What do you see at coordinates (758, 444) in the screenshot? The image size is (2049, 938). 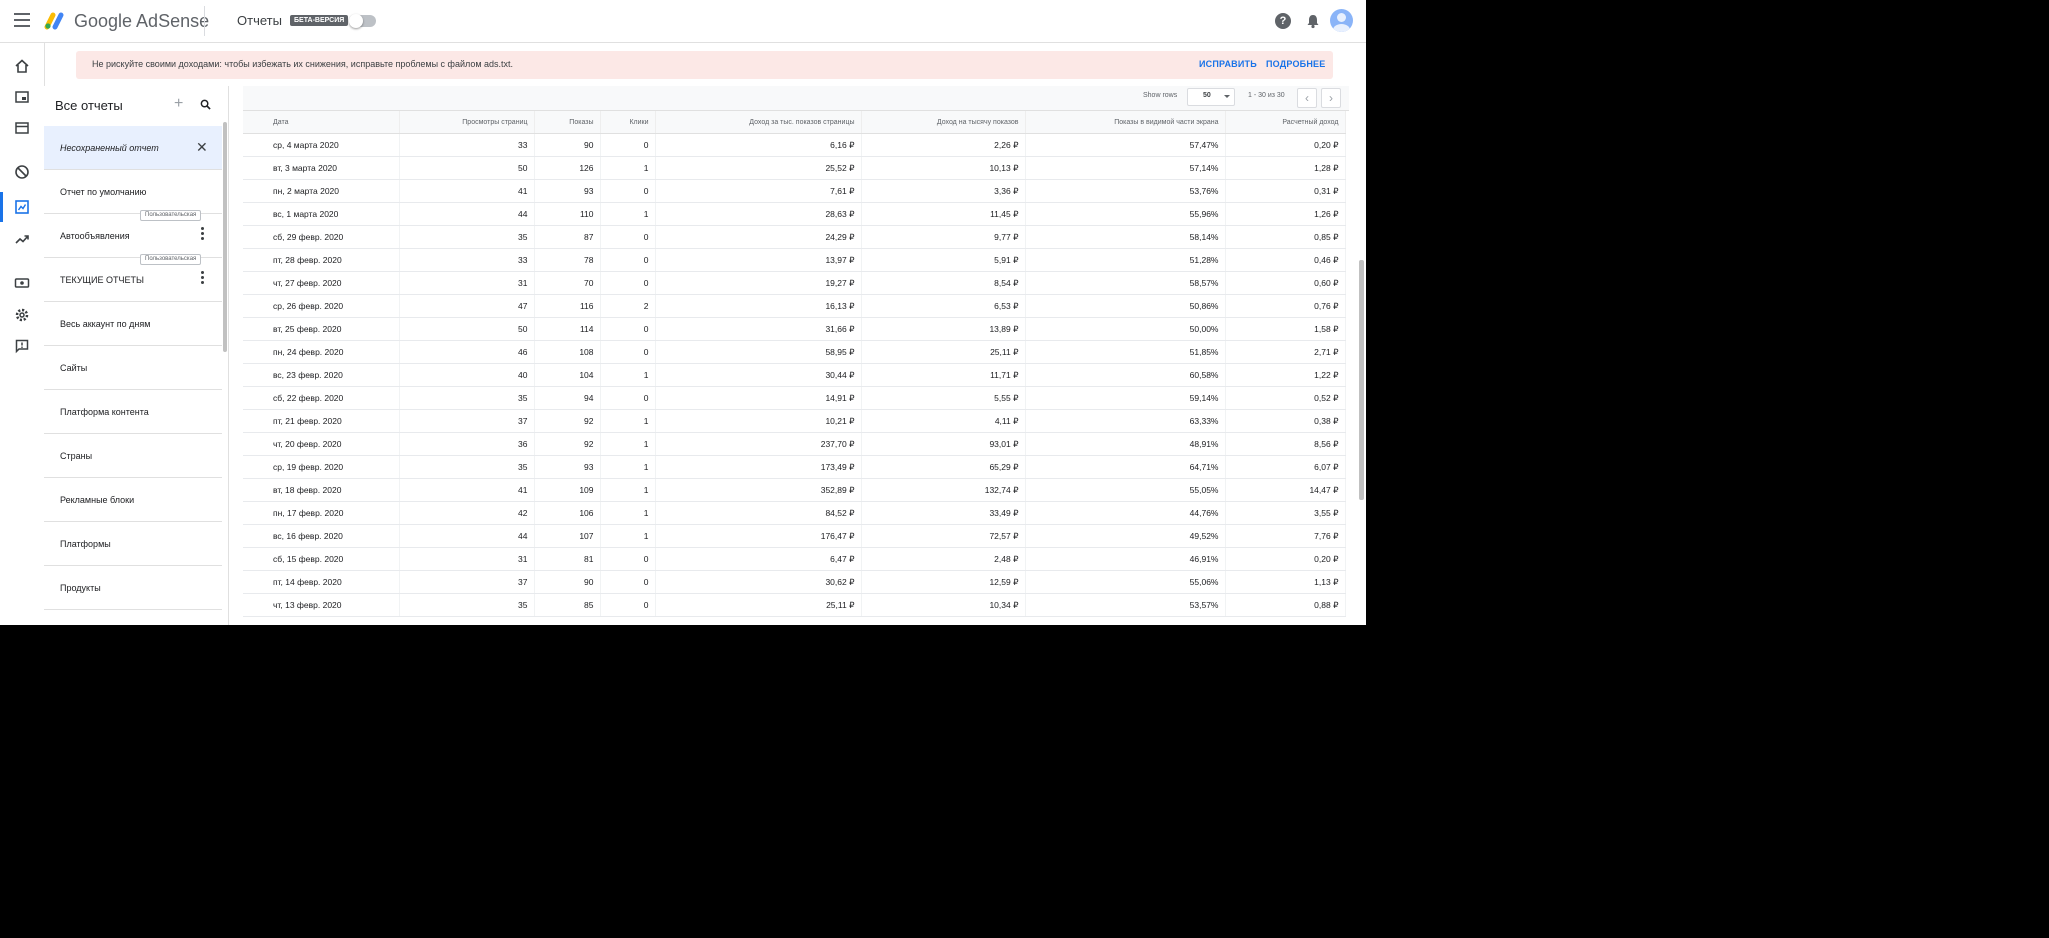 I see `table-cell: 237,70 ₽` at bounding box center [758, 444].